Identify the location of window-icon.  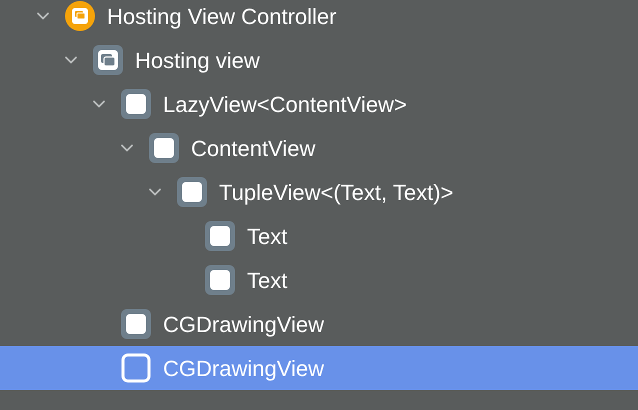
(80, 16).